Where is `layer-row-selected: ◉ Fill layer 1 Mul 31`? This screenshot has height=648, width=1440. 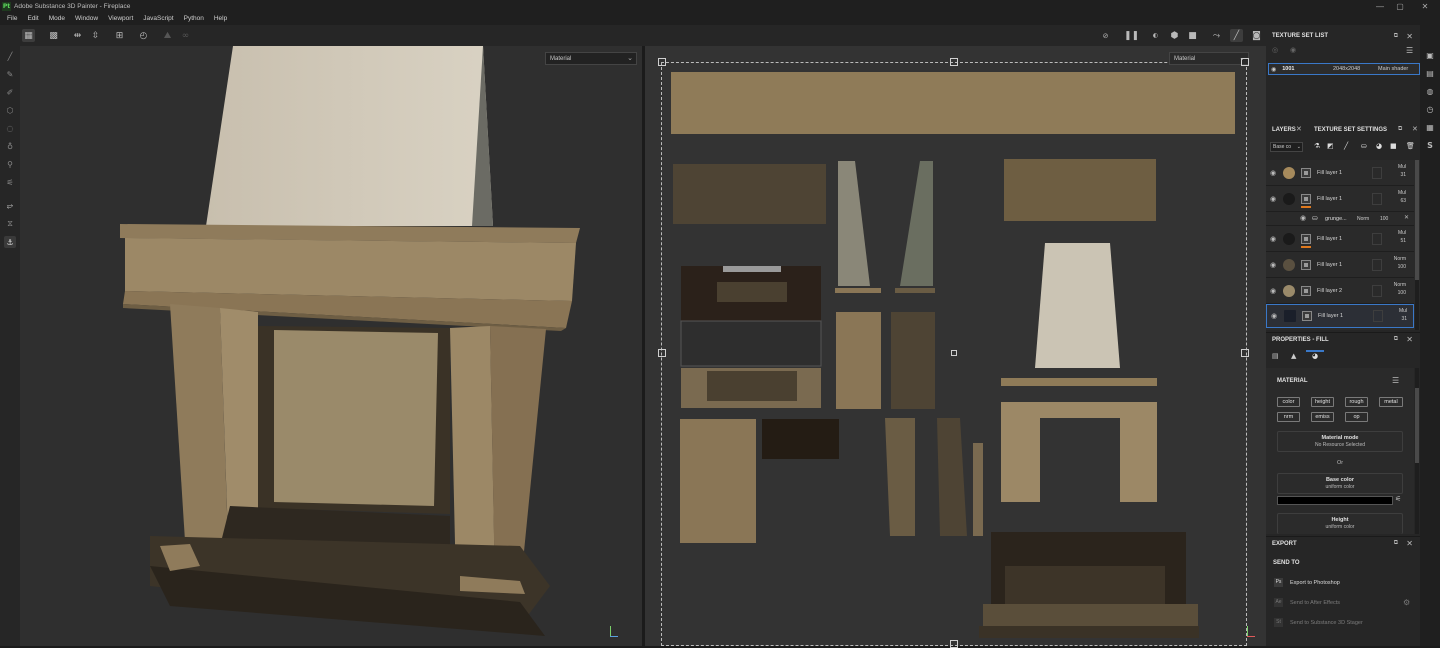 layer-row-selected: ◉ Fill layer 1 Mul 31 is located at coordinates (1340, 316).